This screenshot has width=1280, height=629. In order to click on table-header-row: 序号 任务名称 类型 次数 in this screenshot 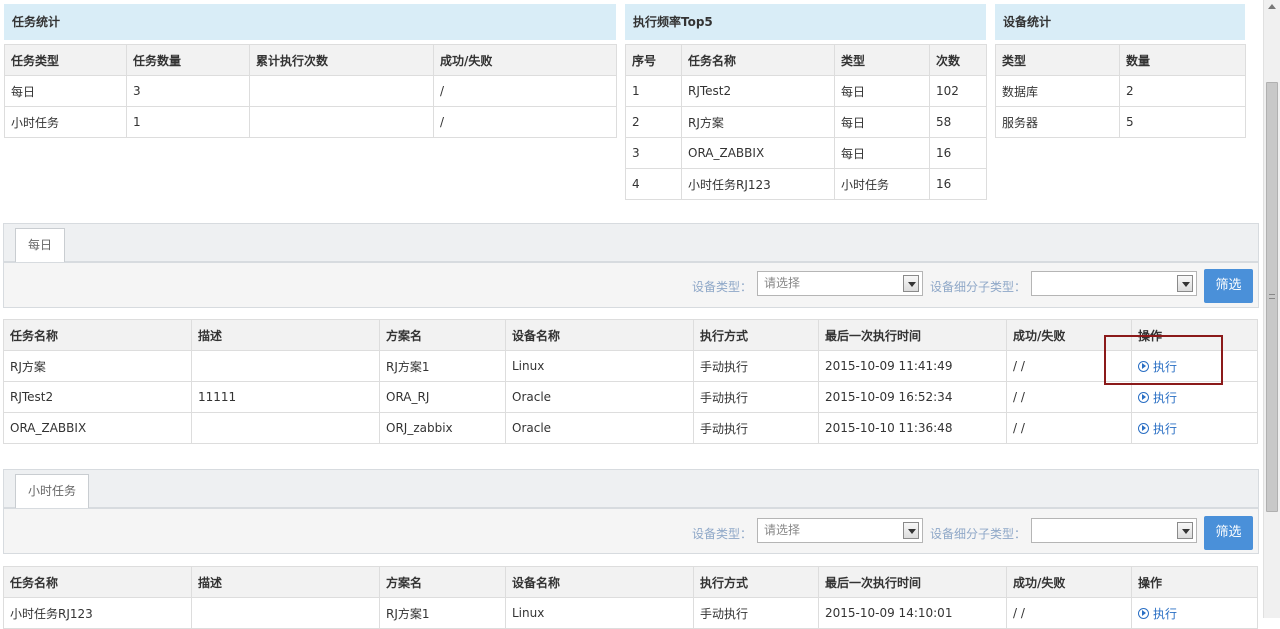, I will do `click(806, 60)`.